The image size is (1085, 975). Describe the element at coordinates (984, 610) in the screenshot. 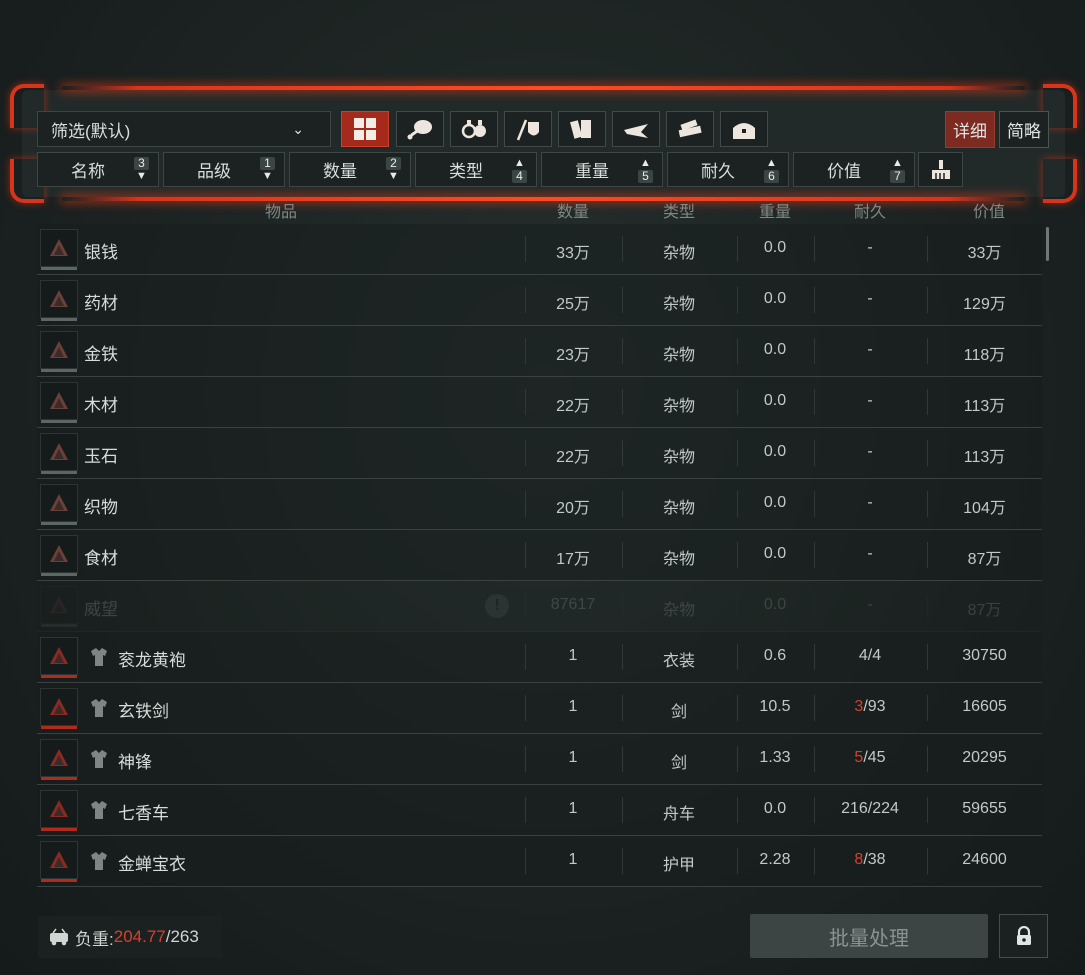

I see `item-value: 87万` at that location.